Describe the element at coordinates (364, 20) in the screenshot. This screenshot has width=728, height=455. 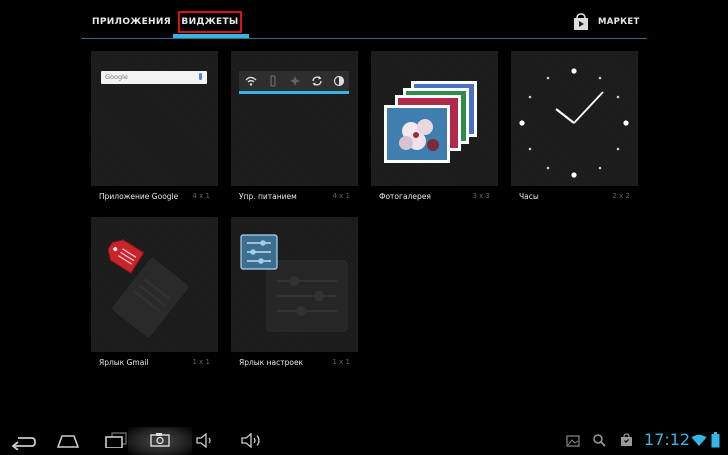
I see `tab-bar: ПРИЛОЖЕНИЯ ВИДЖЕТЫ МАРКЕТ` at that location.